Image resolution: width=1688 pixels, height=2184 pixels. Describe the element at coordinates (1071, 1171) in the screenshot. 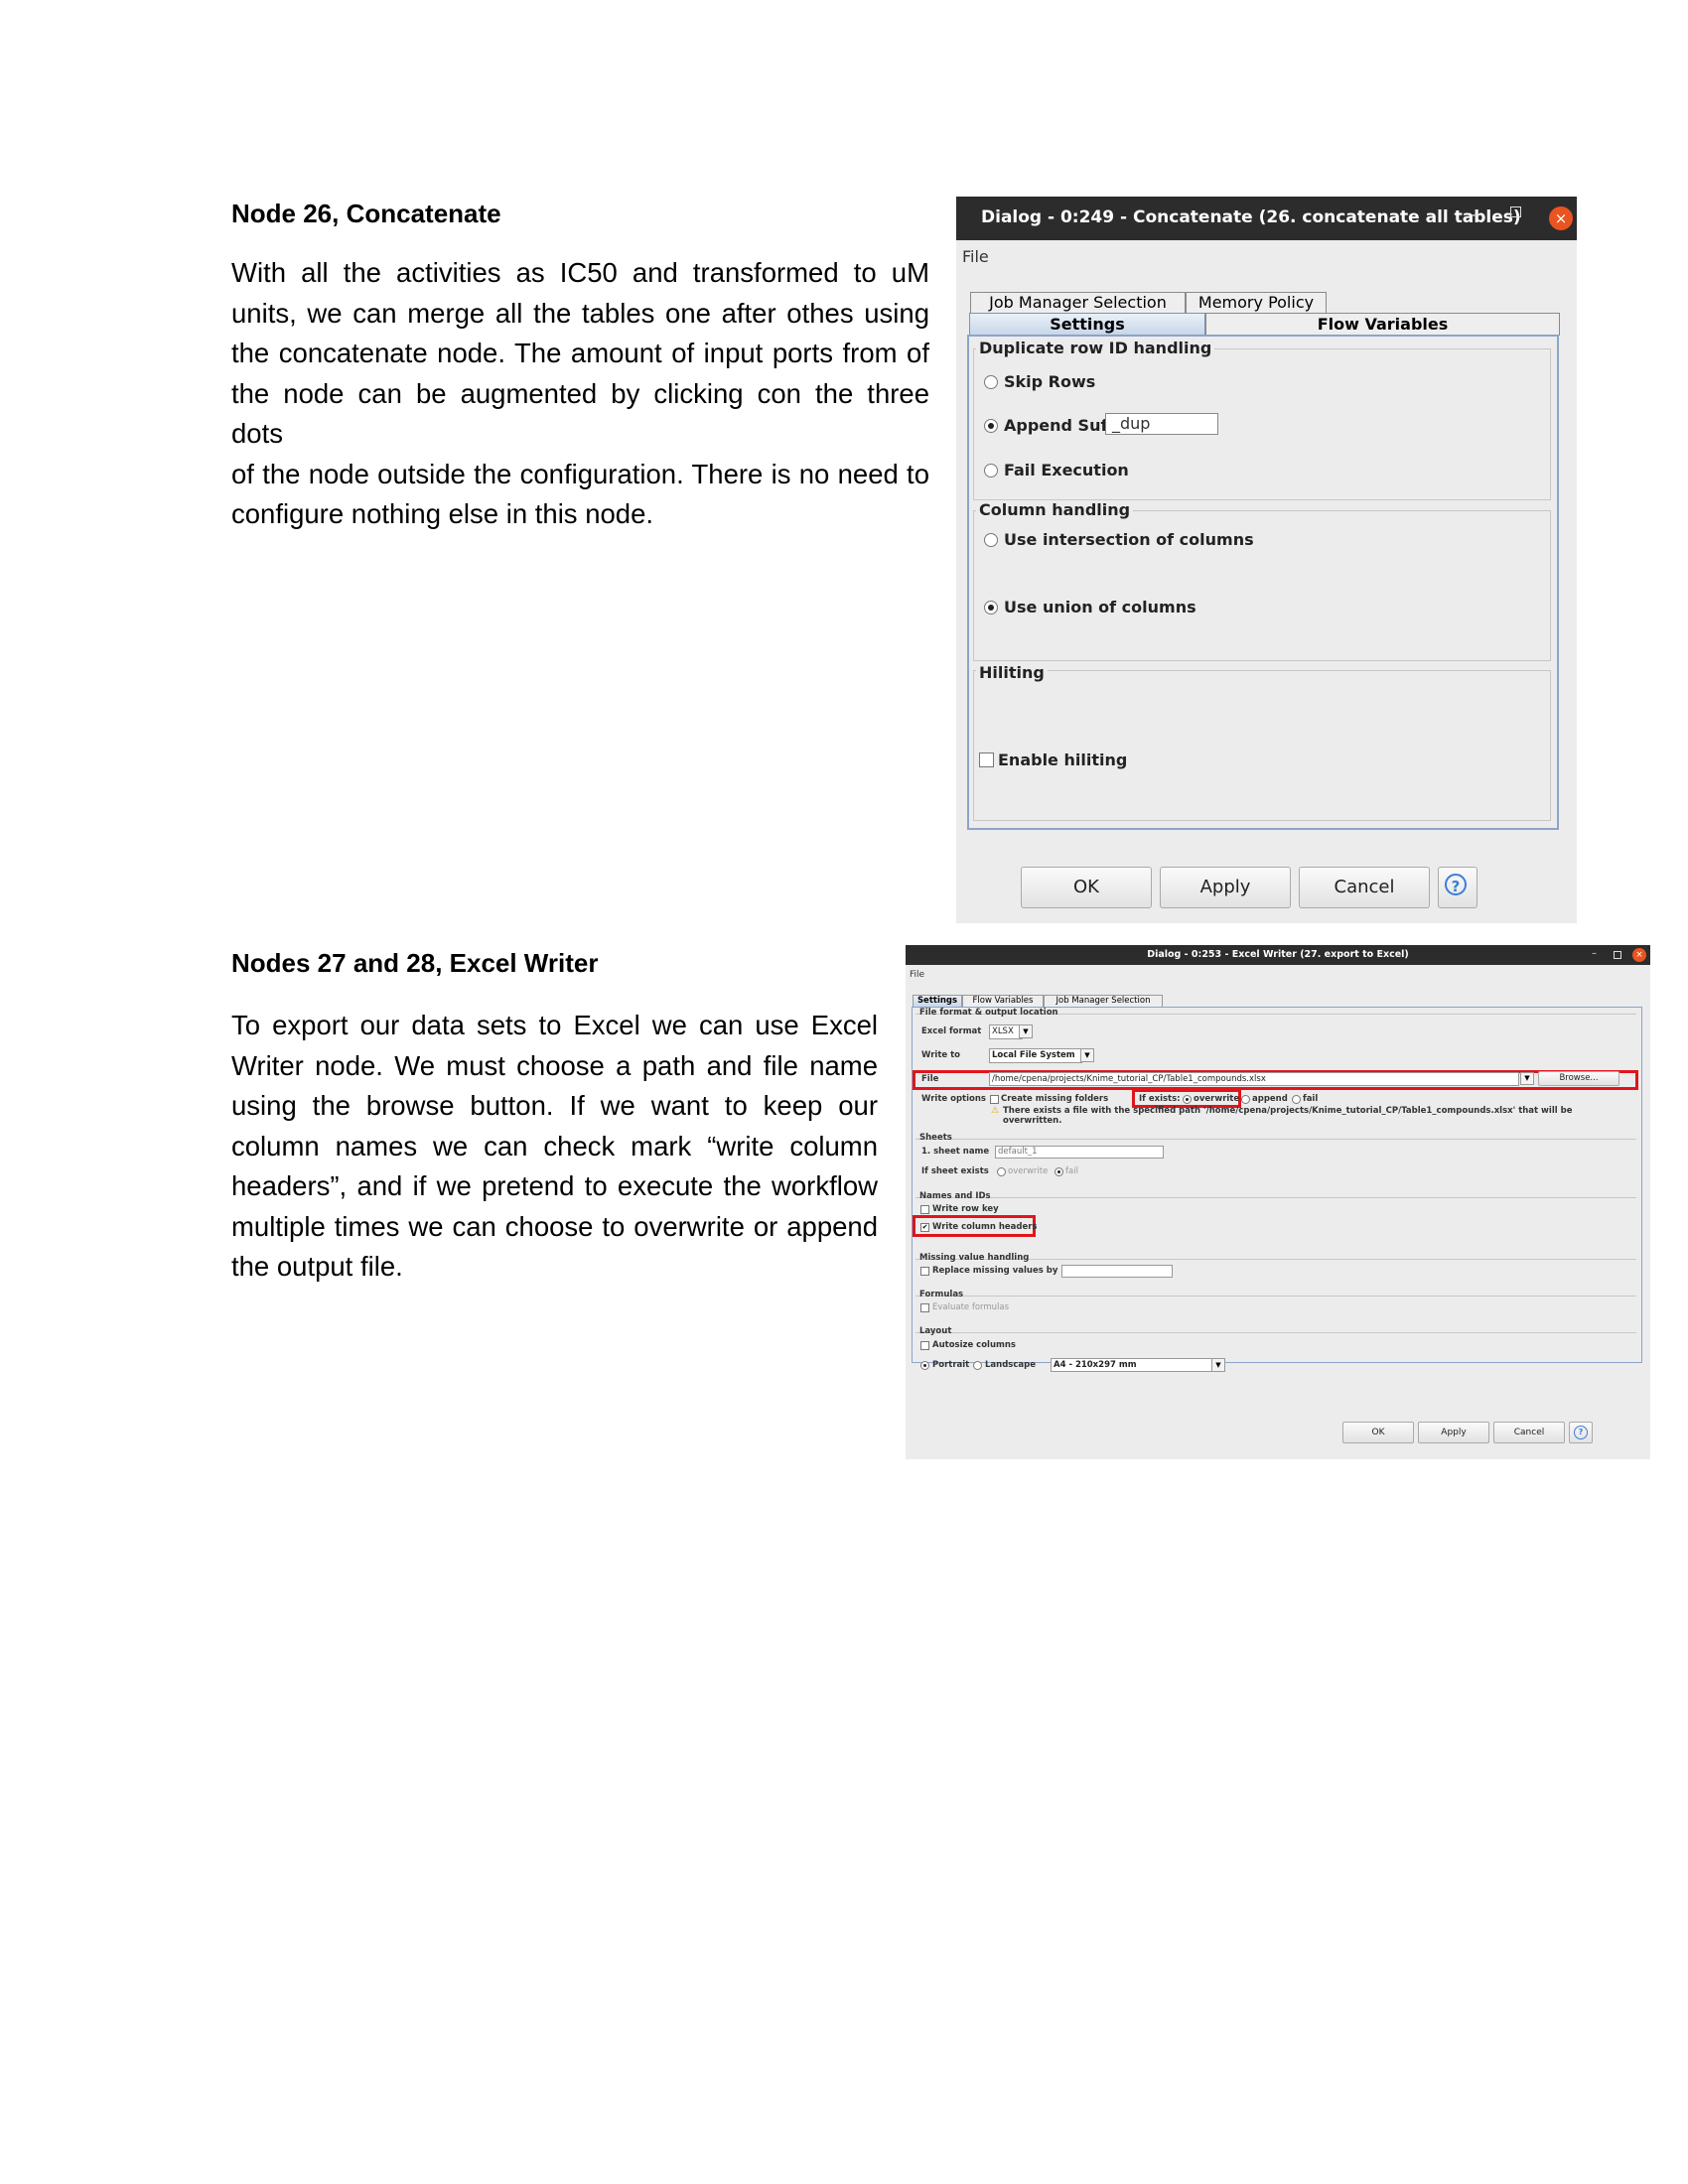

I see `sheet-fail-label: fail` at that location.